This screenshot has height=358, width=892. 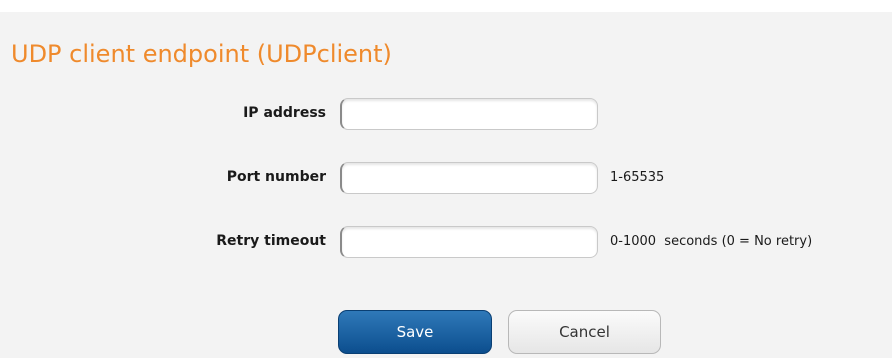 I want to click on ip-address-input, so click(x=469, y=114).